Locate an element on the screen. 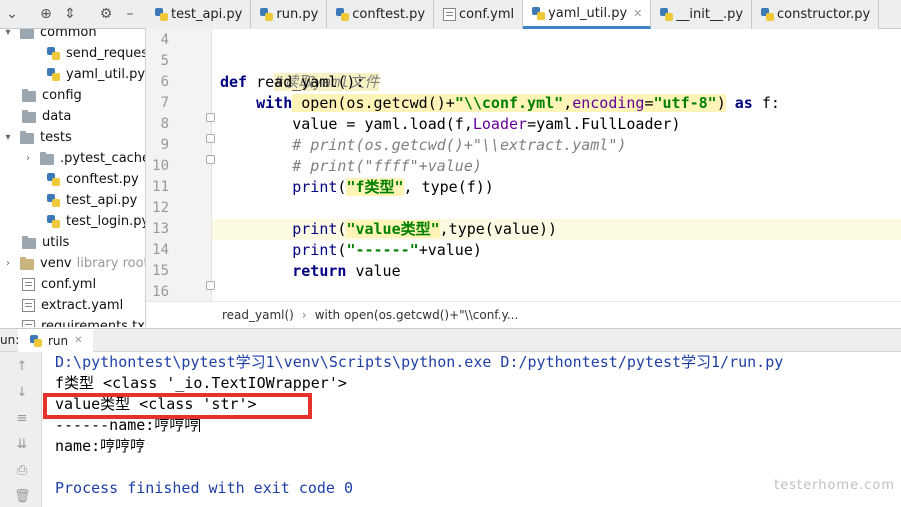 This screenshot has width=901, height=507. tab-label: yaml_util.py is located at coordinates (588, 13).